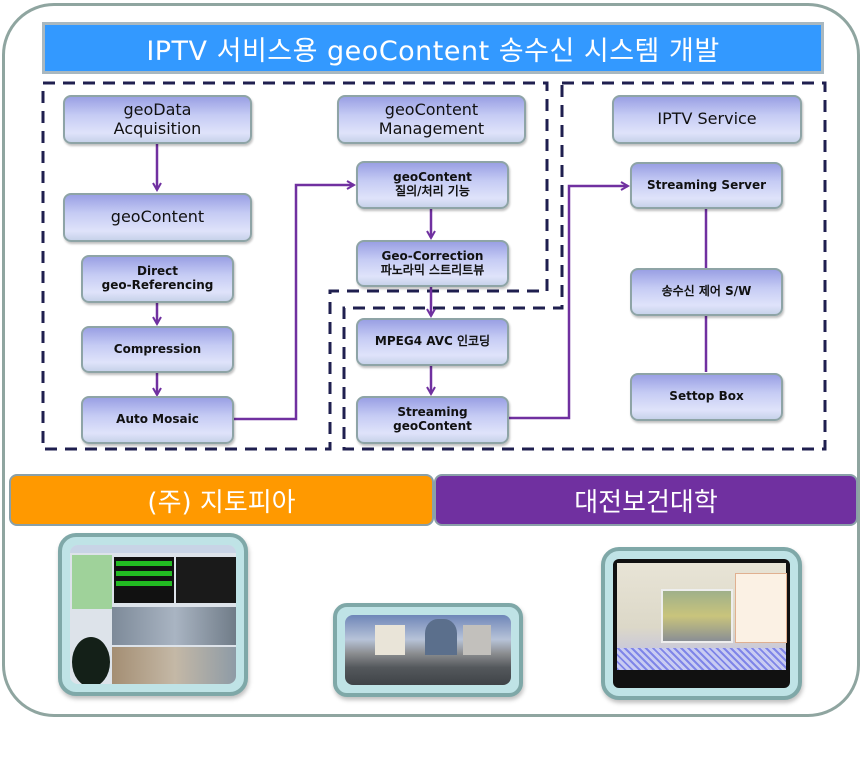 This screenshot has width=866, height=774. What do you see at coordinates (157, 349) in the screenshot?
I see `node-compression: Compression` at bounding box center [157, 349].